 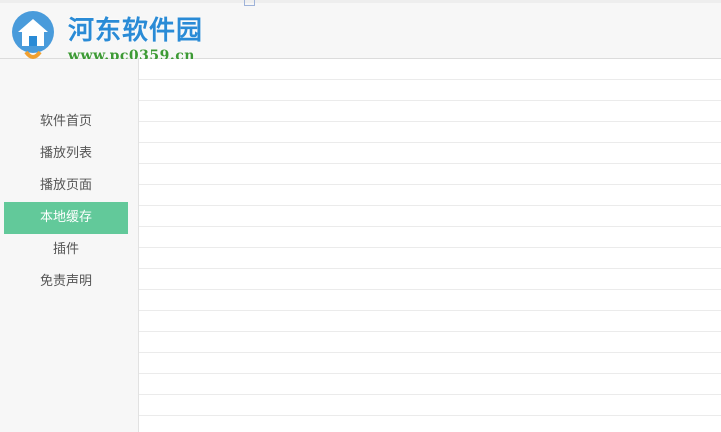 I want to click on sidebar-item-player-page: 播放页面, so click(x=66, y=186).